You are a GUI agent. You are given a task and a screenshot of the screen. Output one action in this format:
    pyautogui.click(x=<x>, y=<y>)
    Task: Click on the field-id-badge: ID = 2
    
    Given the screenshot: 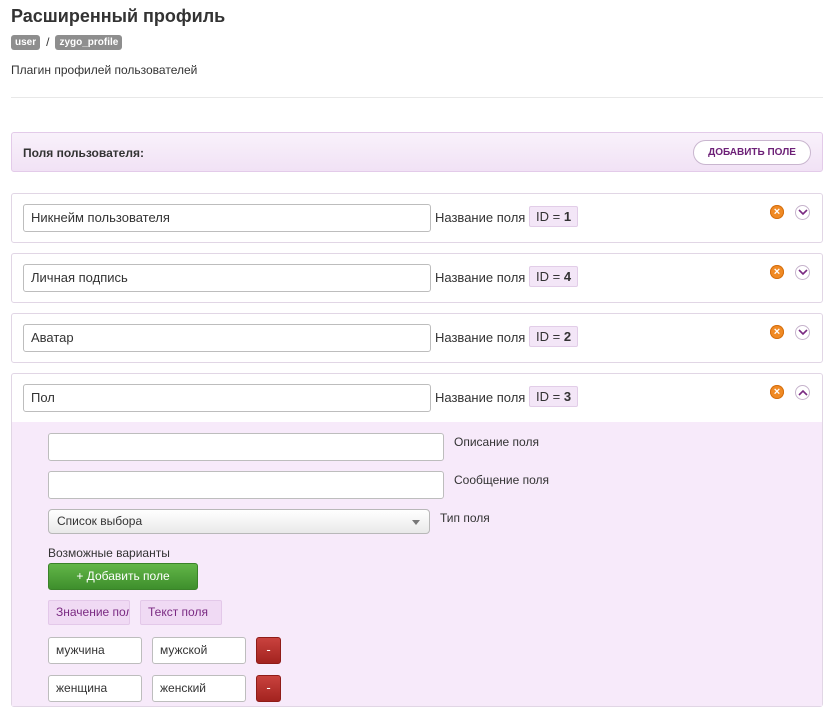 What is the action you would take?
    pyautogui.click(x=554, y=336)
    